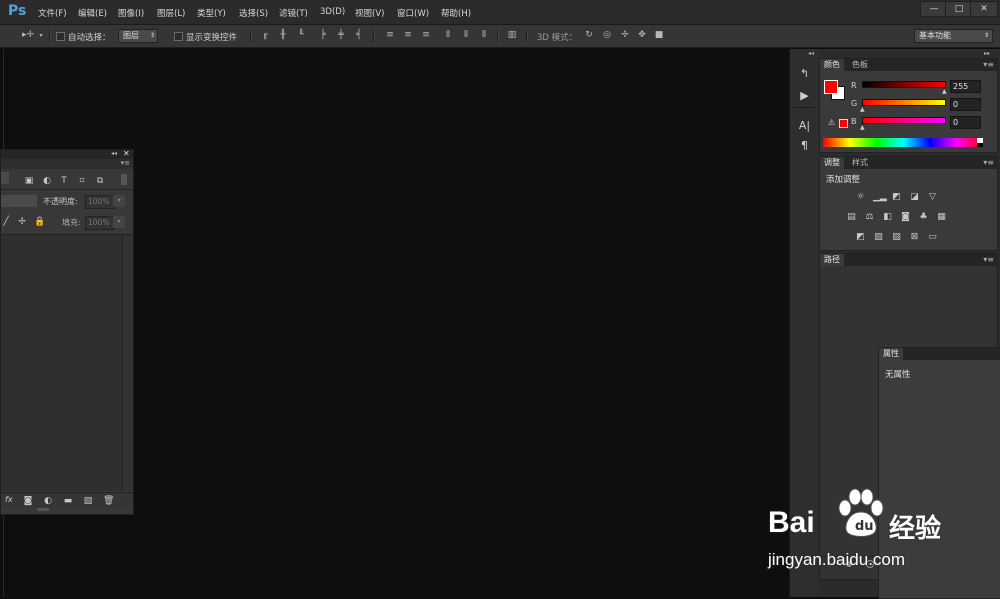 The width and height of the screenshot is (1000, 599). I want to click on lock-position-icon: ✢, so click(22, 222).